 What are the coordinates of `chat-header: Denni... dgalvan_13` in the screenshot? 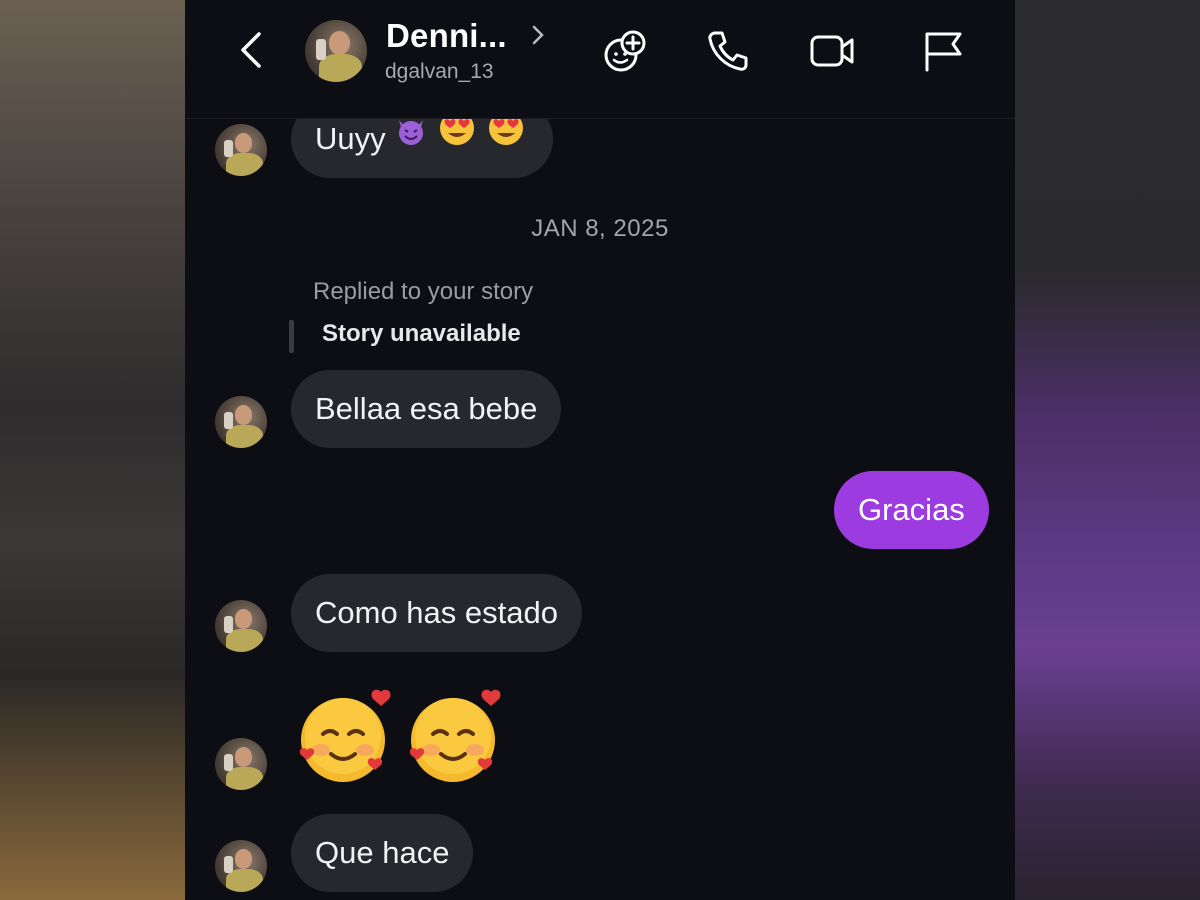 It's located at (600, 59).